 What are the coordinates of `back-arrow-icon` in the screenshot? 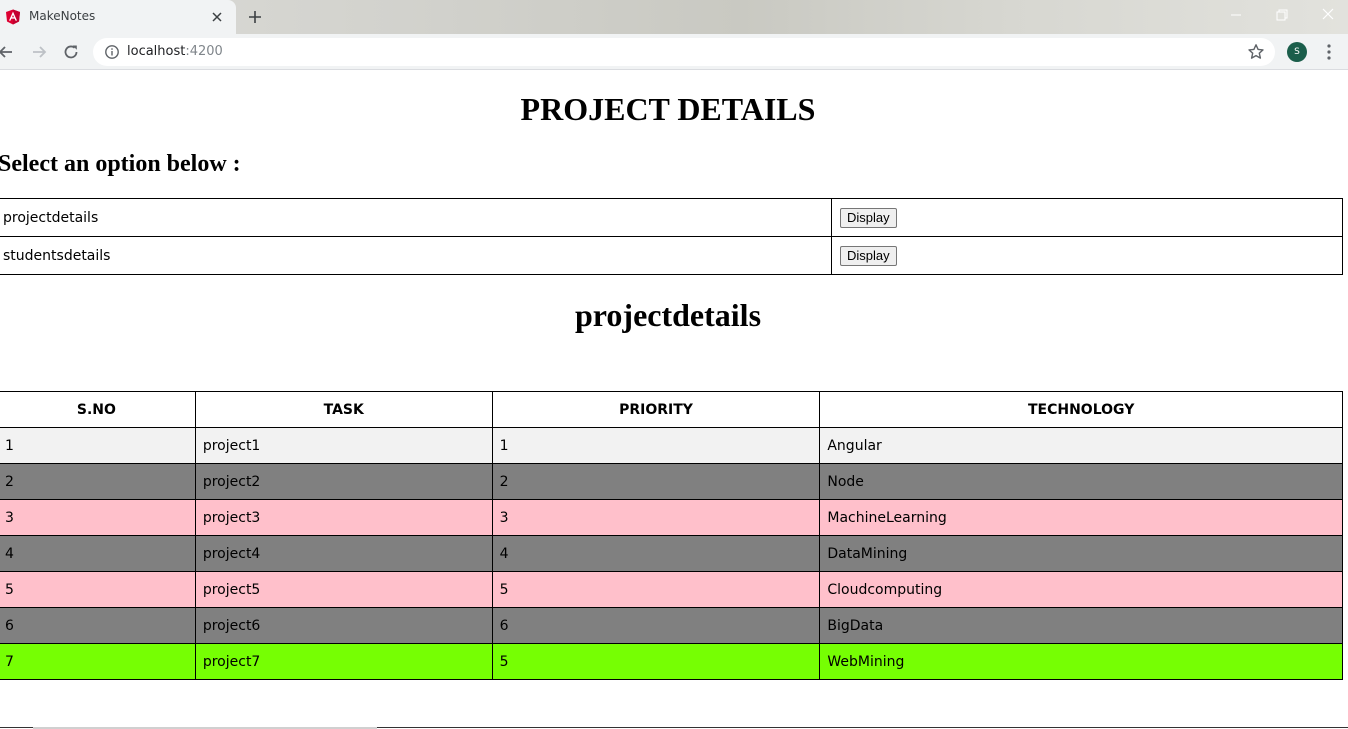 It's located at (8, 52).